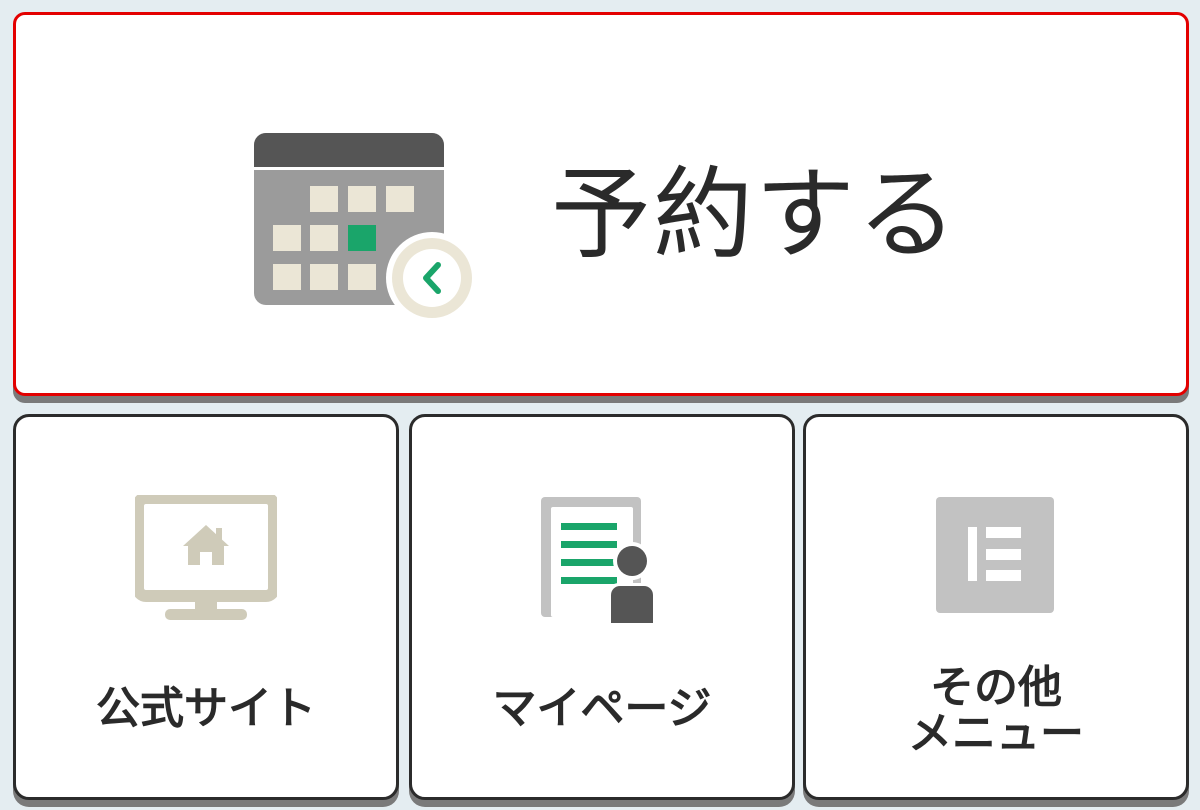 The width and height of the screenshot is (1200, 810). Describe the element at coordinates (206, 708) in the screenshot. I see `official-site-label: 公式サイト` at that location.